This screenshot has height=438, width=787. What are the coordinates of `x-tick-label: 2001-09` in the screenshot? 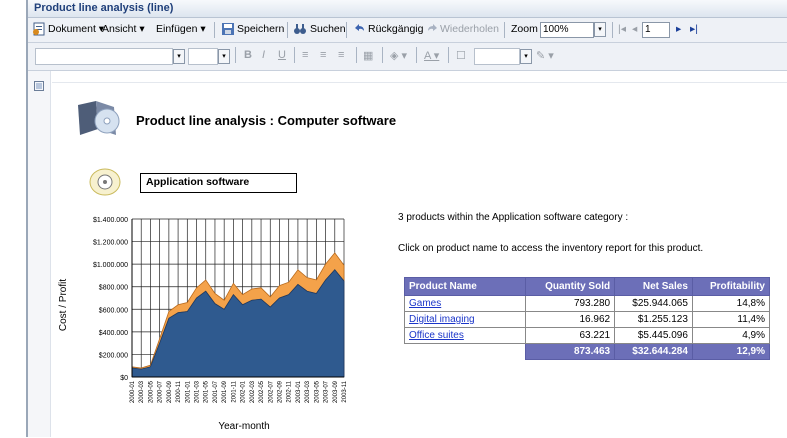 It's located at (225, 391).